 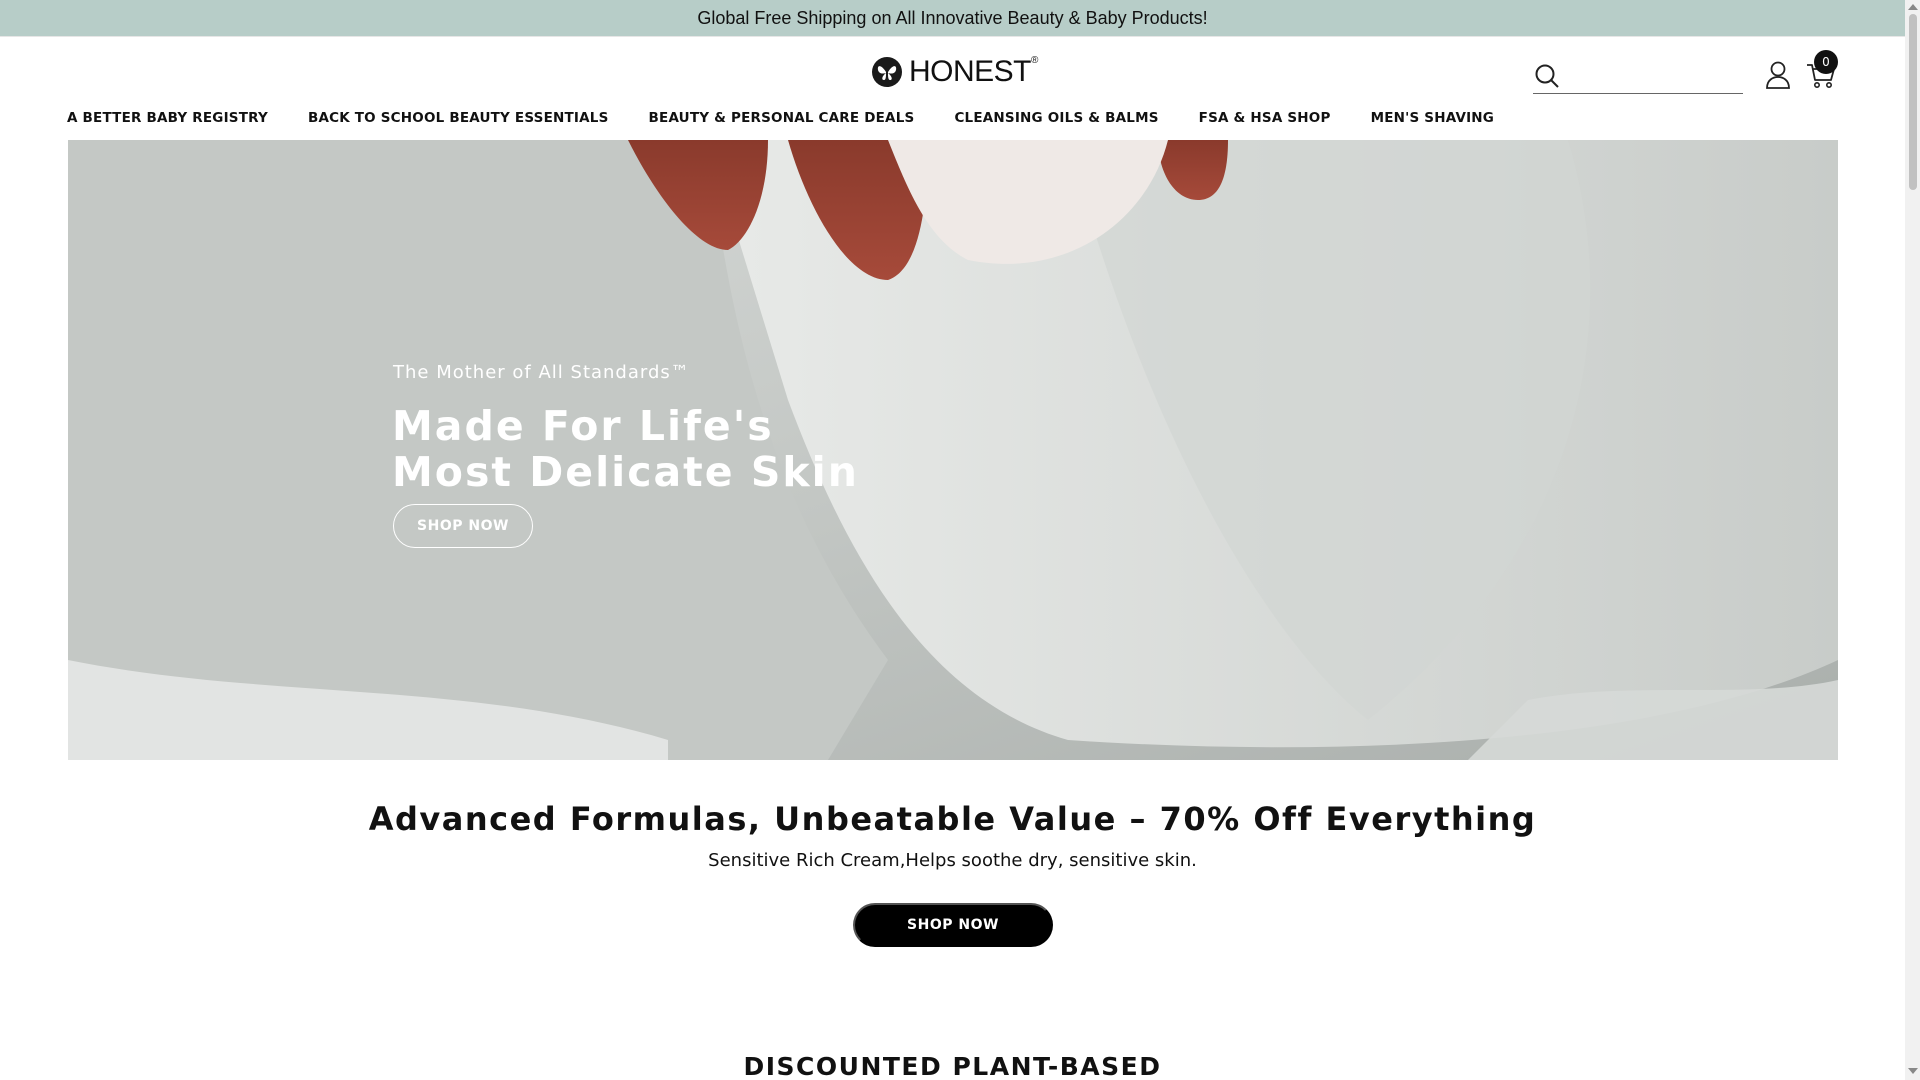 I want to click on header-divider, so click(x=952, y=36).